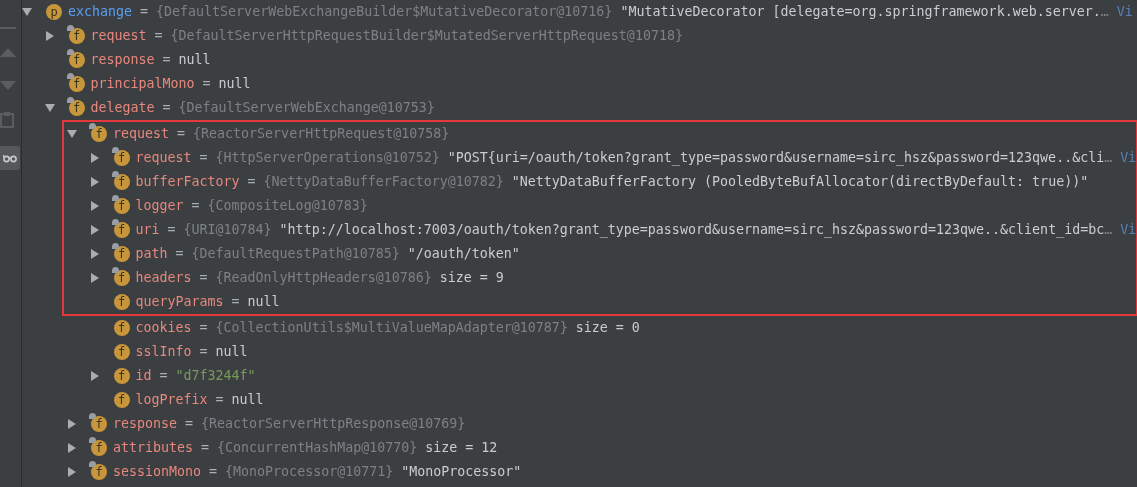 The image size is (1137, 487). Describe the element at coordinates (383, 182) in the screenshot. I see `object-type: {NettyDataBufferFactory@10782}` at that location.